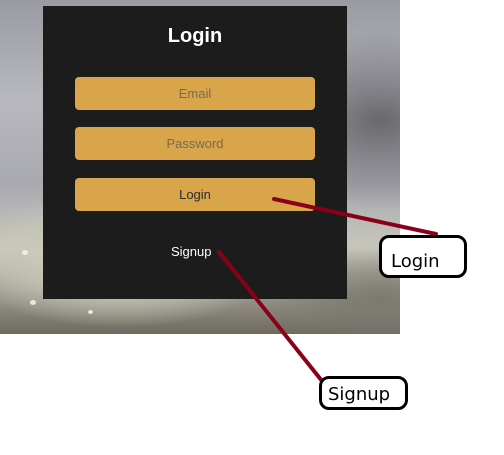 Image resolution: width=504 pixels, height=455 pixels. What do you see at coordinates (191, 251) in the screenshot?
I see `signup-link: Signup` at bounding box center [191, 251].